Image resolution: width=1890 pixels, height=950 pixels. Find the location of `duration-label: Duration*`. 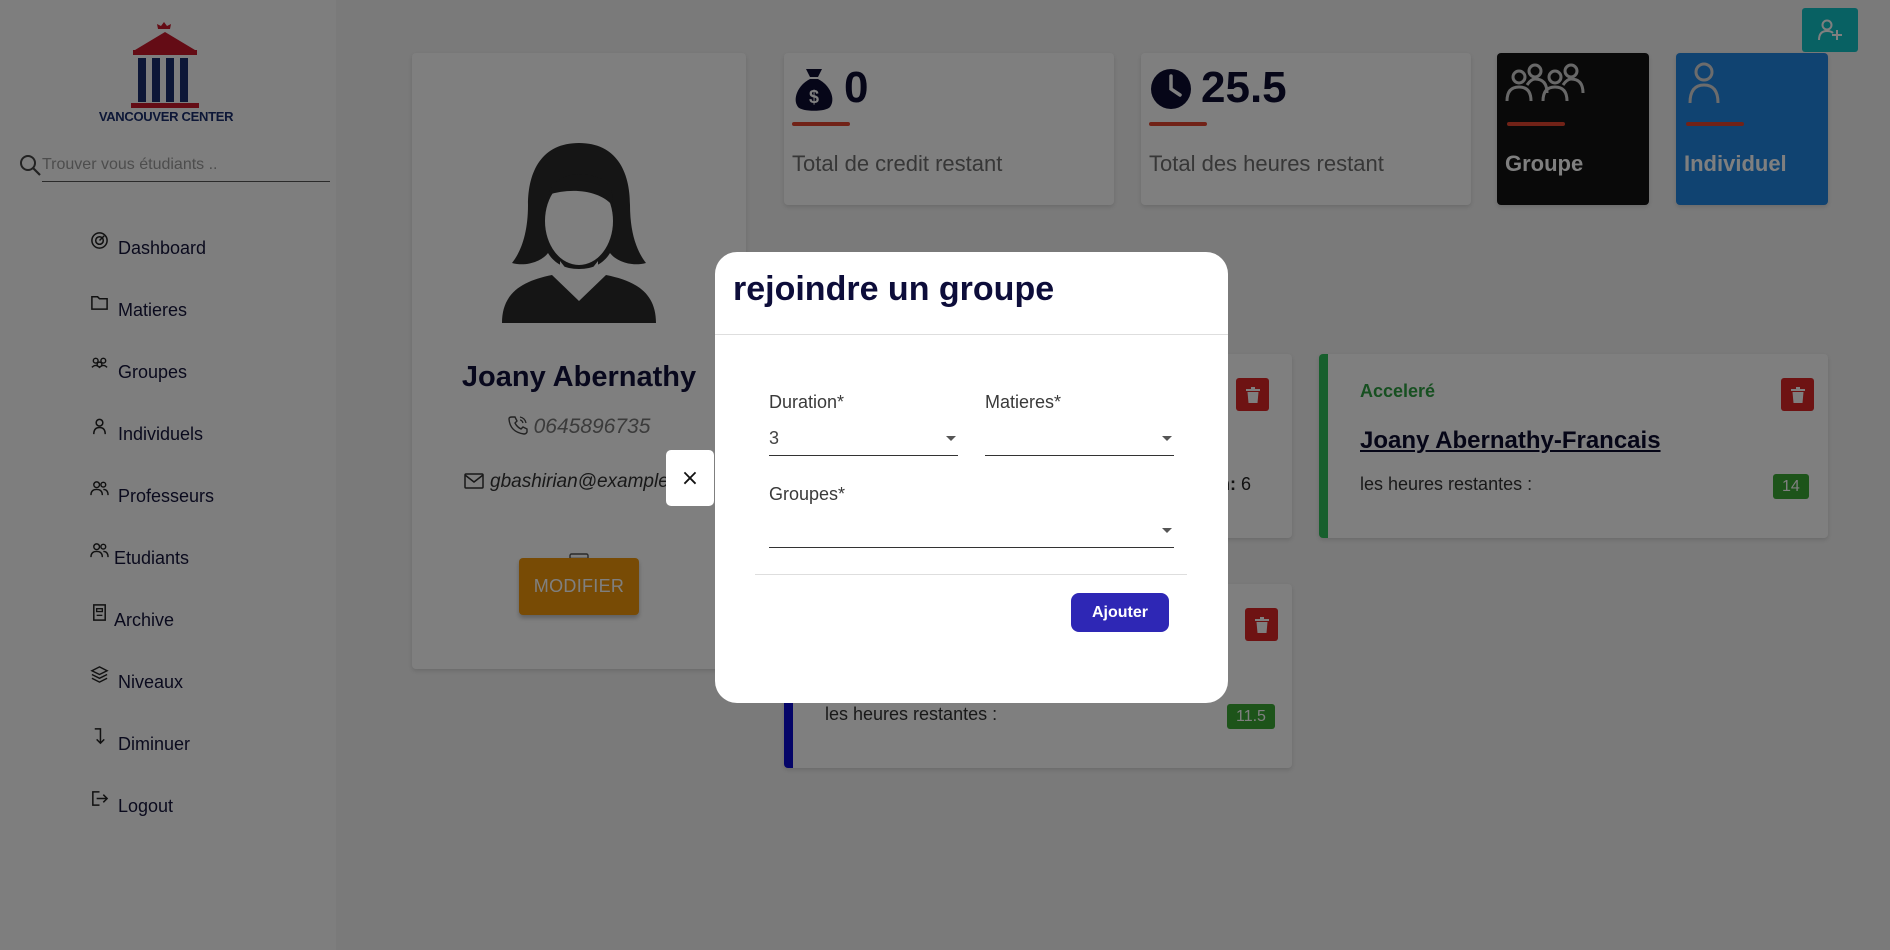

duration-label: Duration* is located at coordinates (807, 402).